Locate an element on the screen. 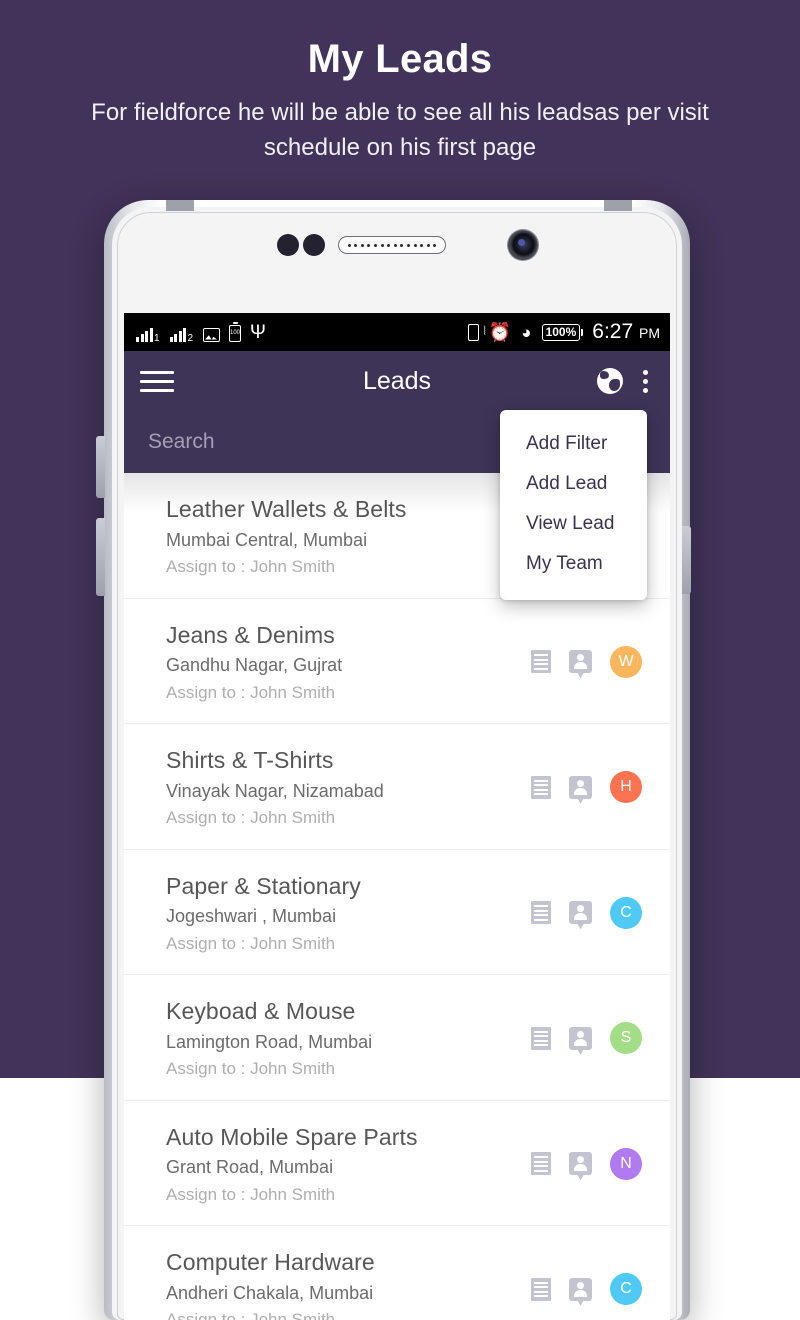  battery-saver-icon: 100 is located at coordinates (235, 331).